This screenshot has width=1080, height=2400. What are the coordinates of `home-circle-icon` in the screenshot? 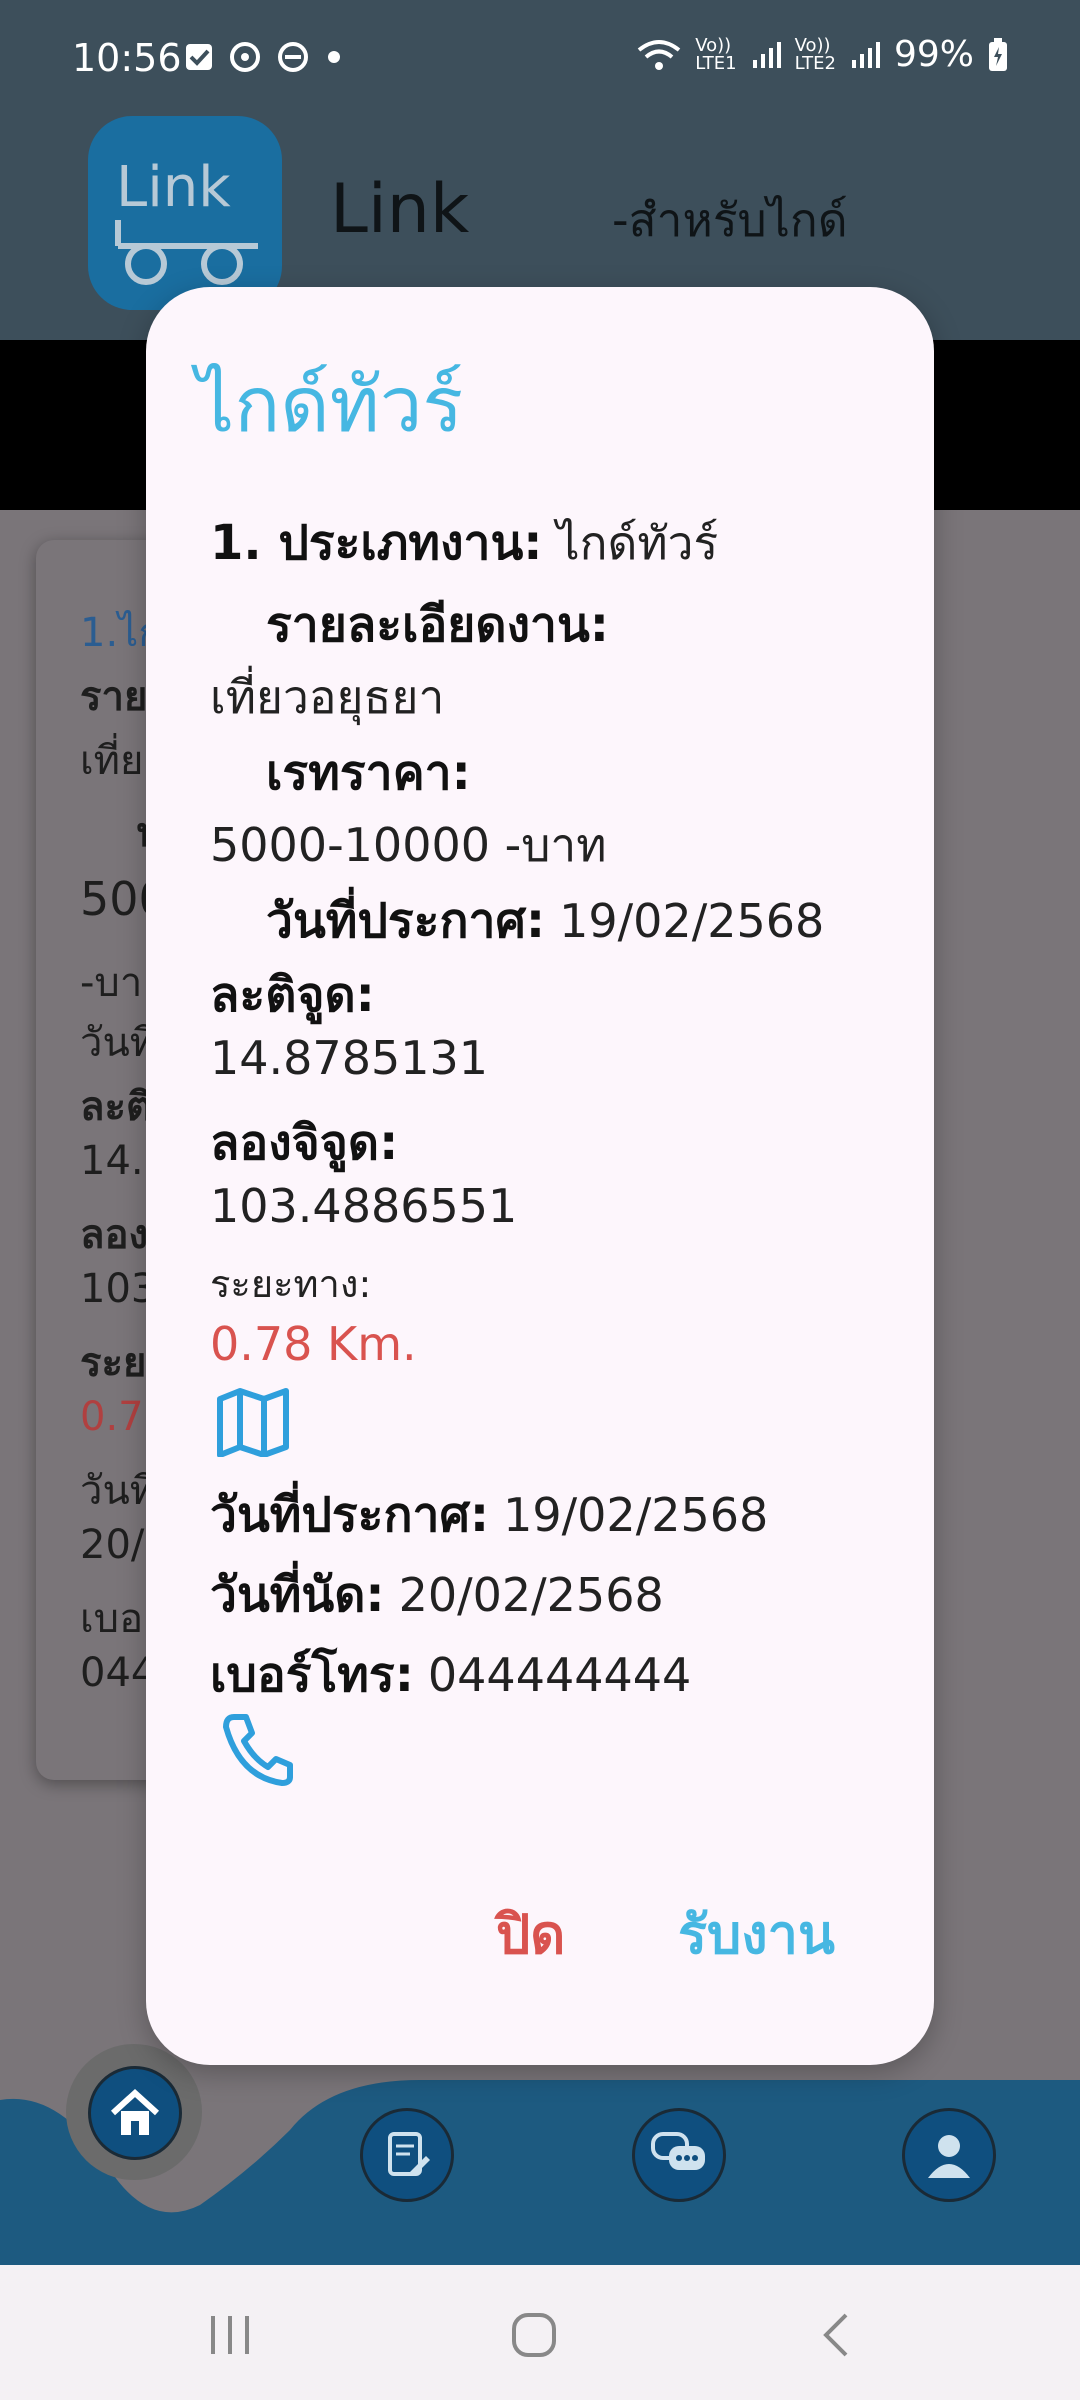 It's located at (534, 2335).